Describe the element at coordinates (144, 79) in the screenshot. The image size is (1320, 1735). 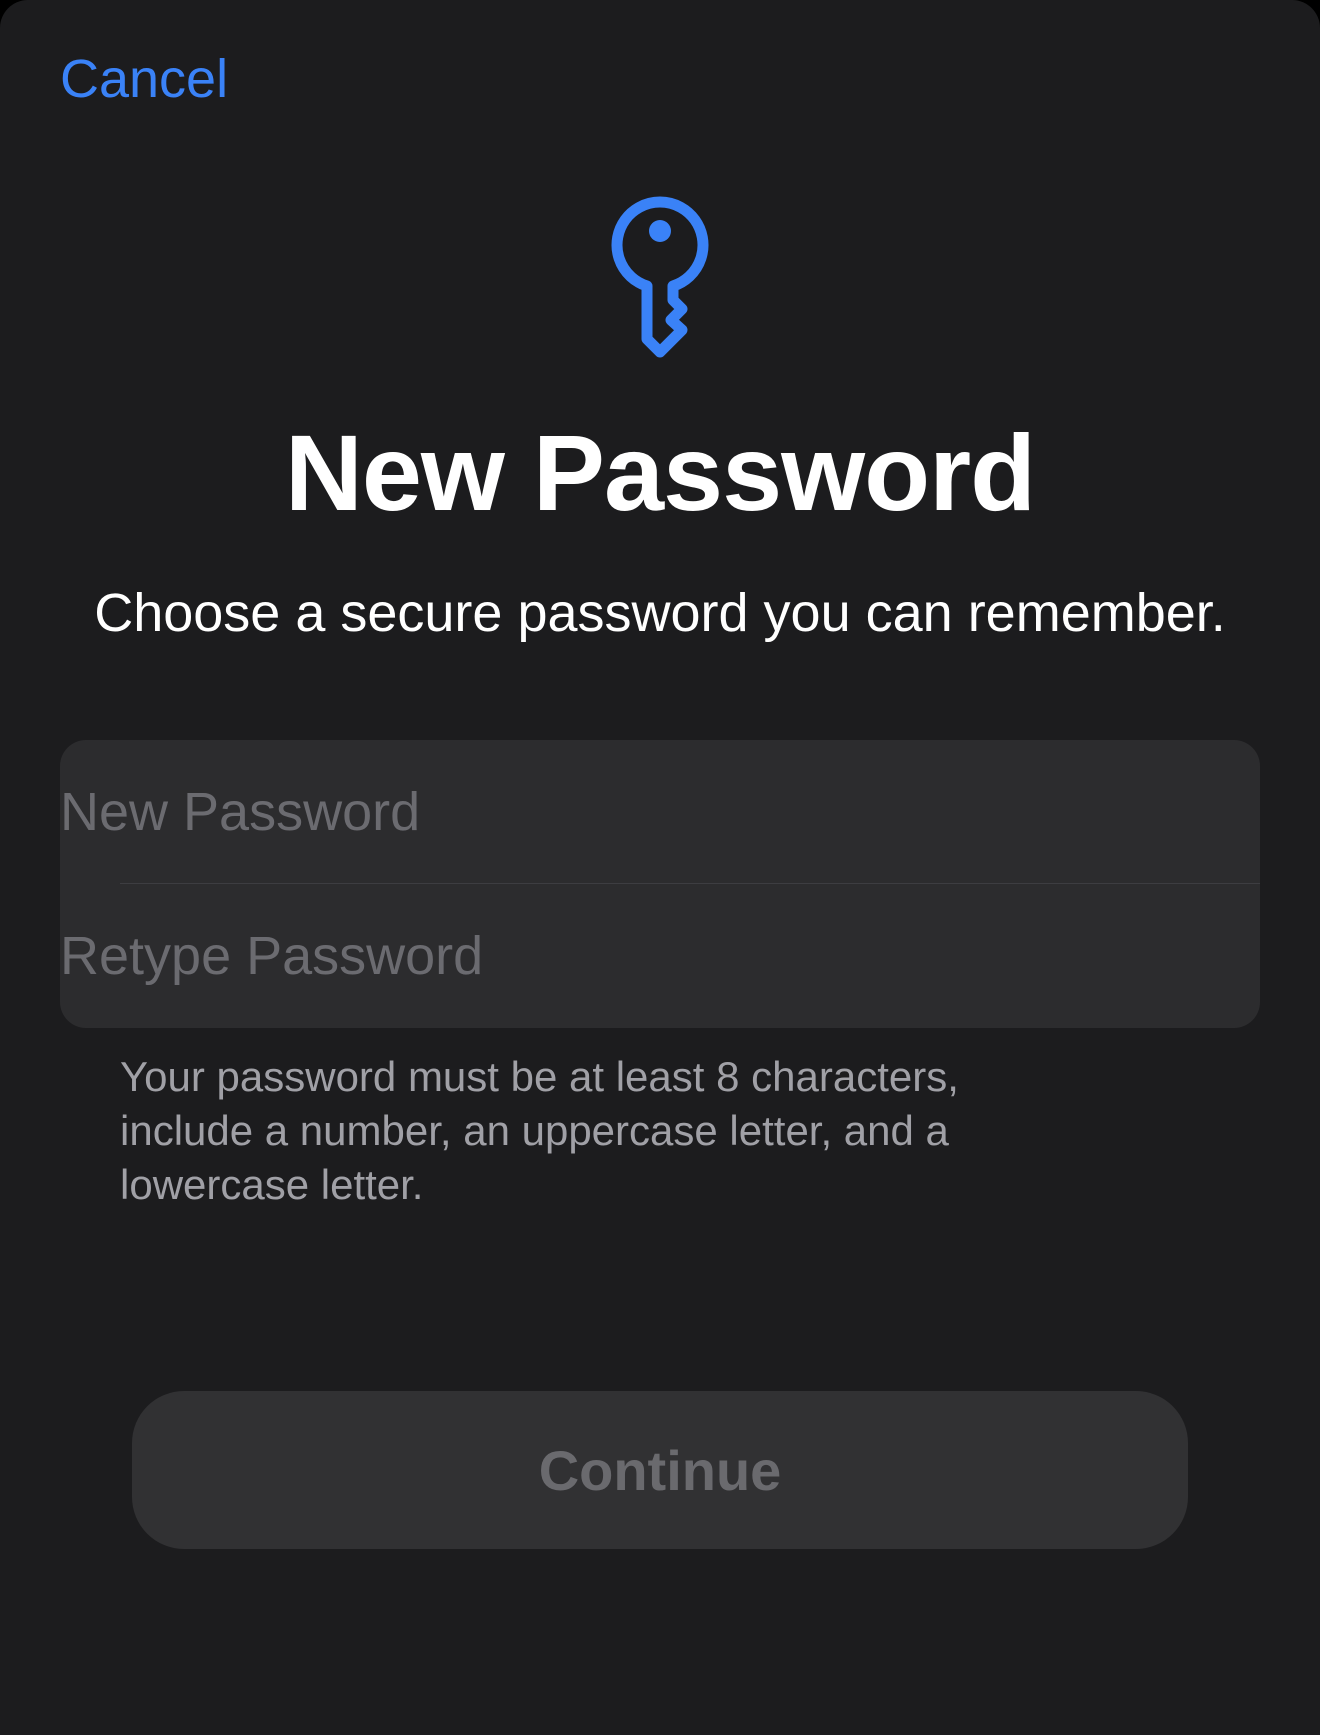
I see `cancel-button: Cancel` at that location.